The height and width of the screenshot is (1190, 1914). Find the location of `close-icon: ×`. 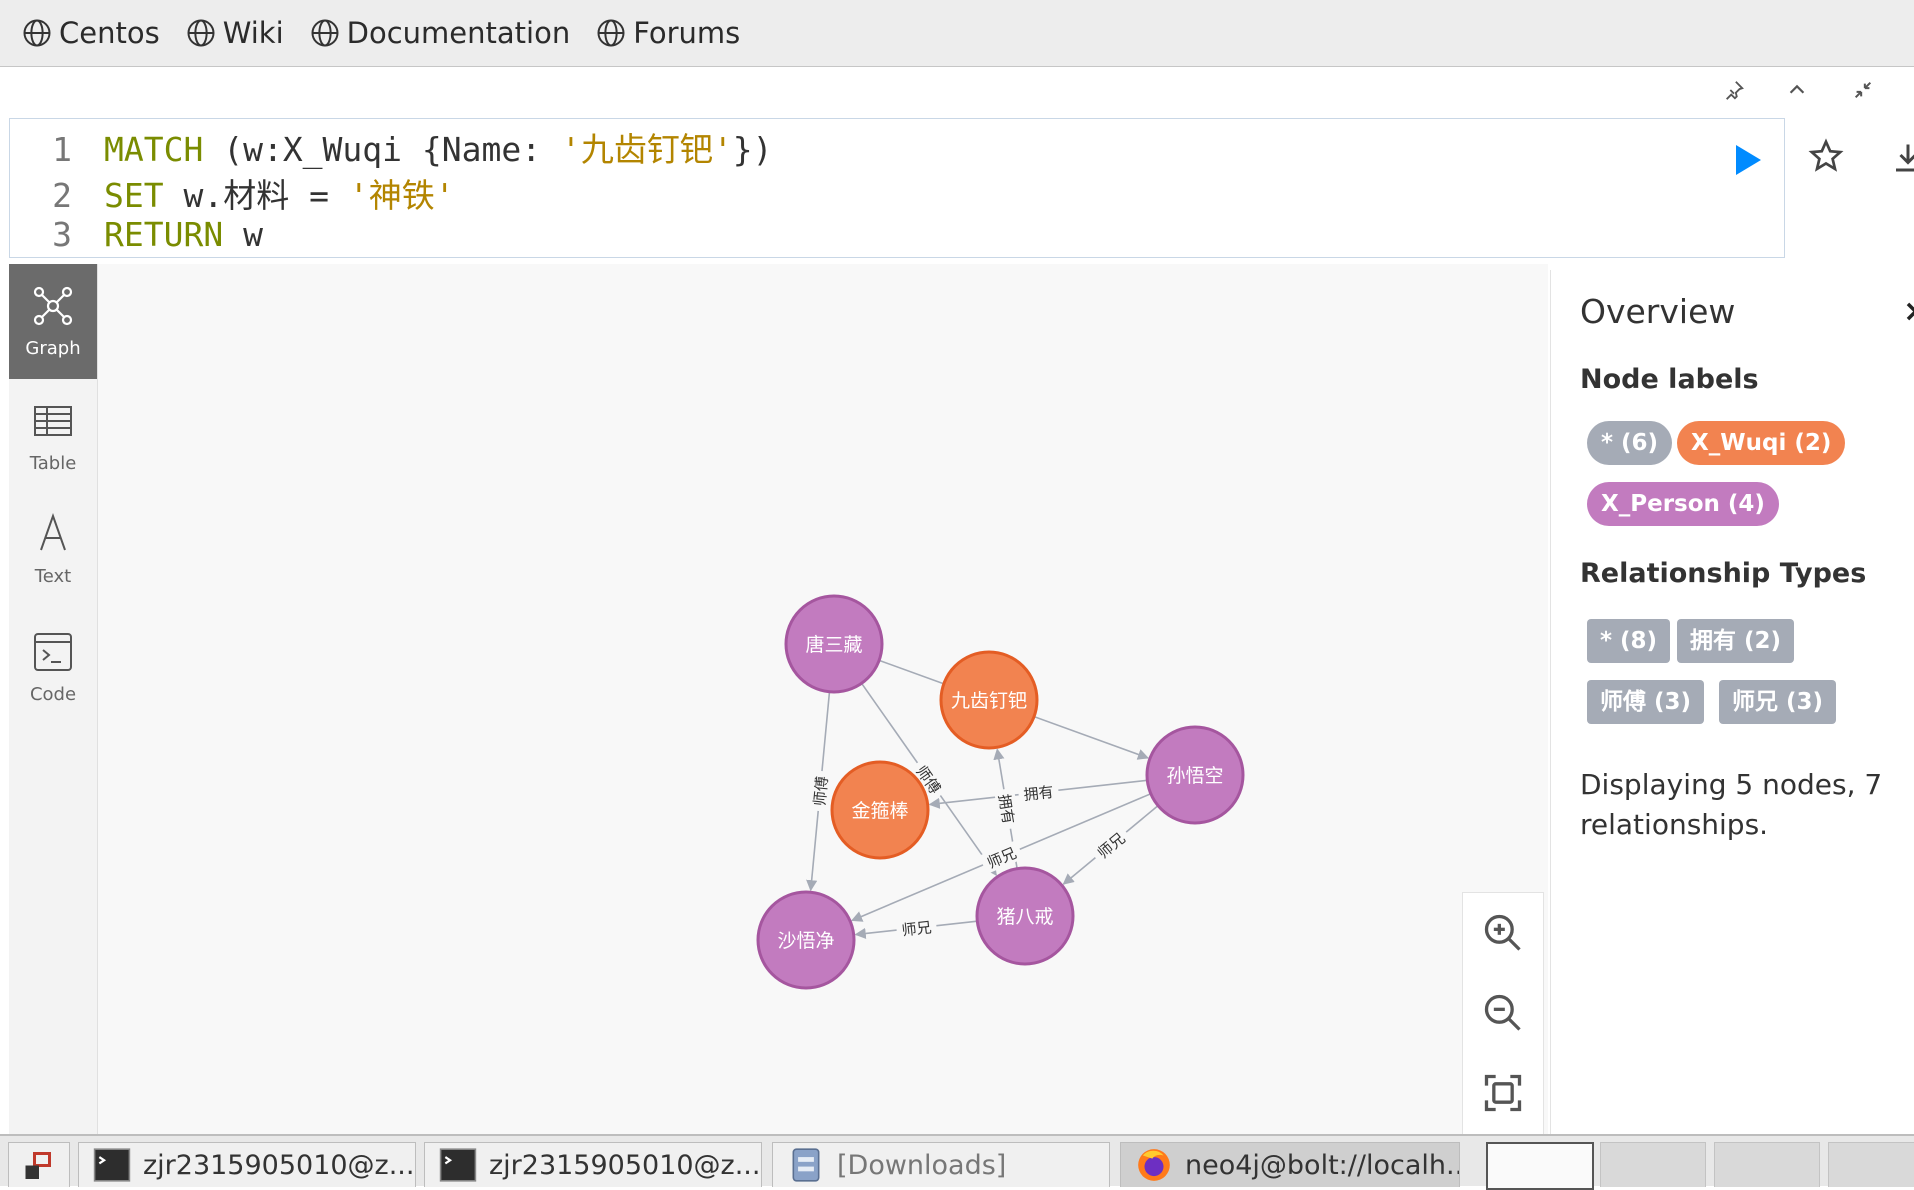

close-icon: × is located at coordinates (1908, 311).